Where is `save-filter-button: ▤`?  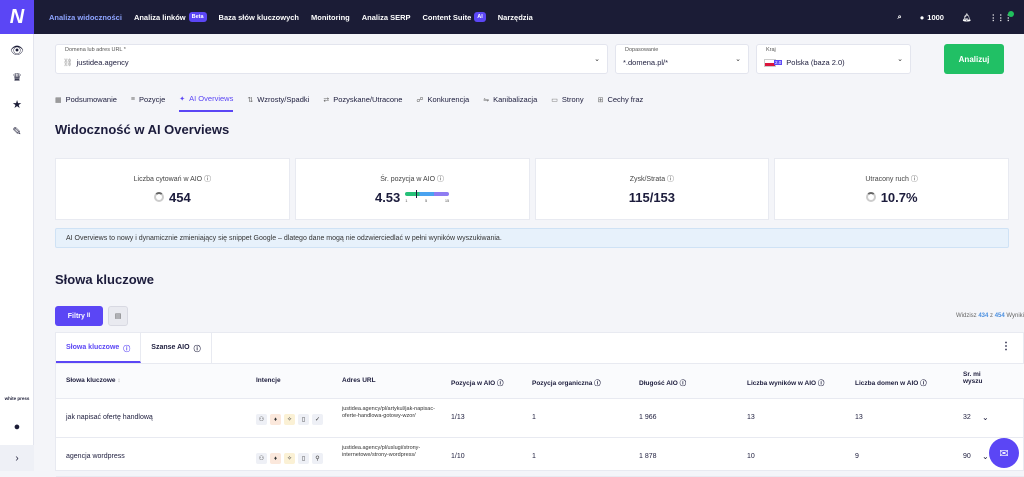
save-filter-button: ▤ is located at coordinates (118, 316).